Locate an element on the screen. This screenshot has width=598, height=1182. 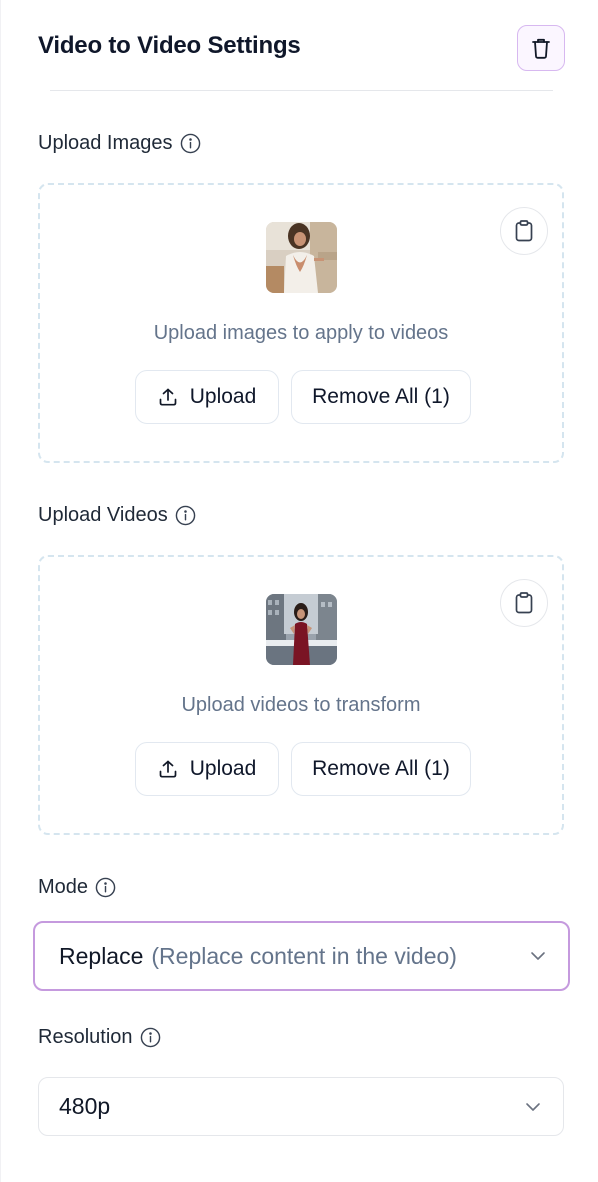
mode-select: Replace (Replace content in the video) is located at coordinates (301, 956).